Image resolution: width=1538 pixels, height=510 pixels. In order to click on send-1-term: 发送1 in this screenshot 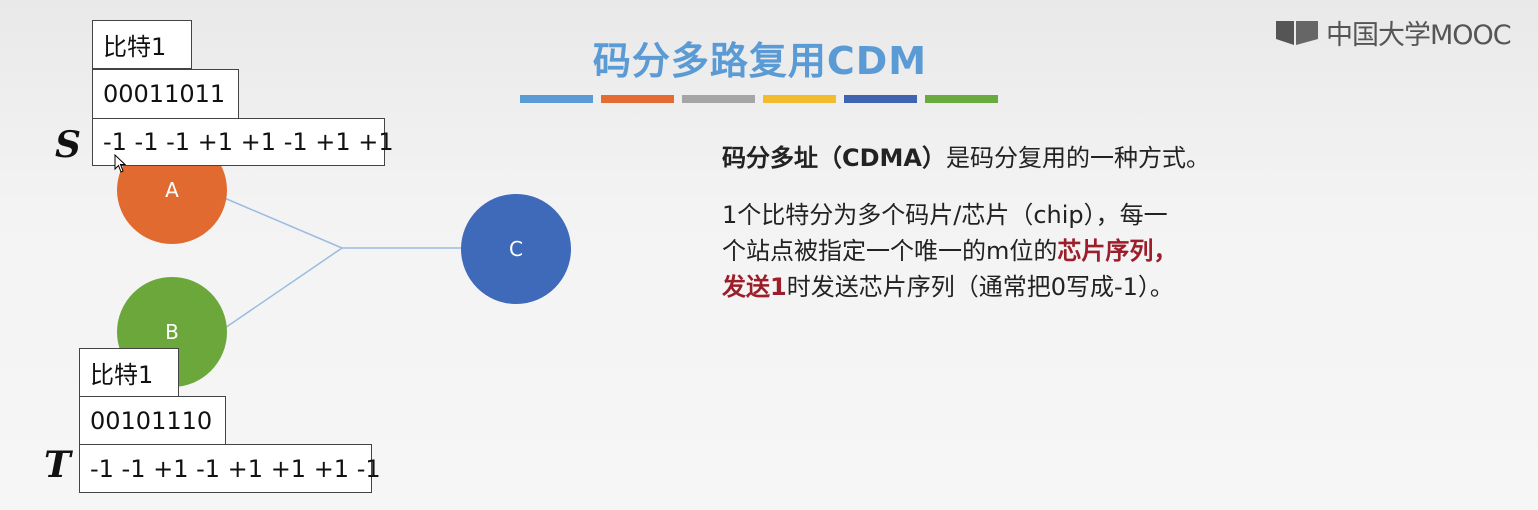, I will do `click(754, 287)`.